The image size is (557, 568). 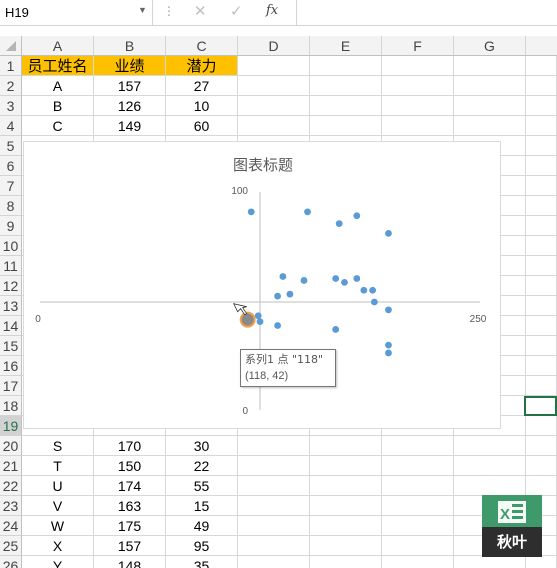 I want to click on cell-g1, so click(x=490, y=66).